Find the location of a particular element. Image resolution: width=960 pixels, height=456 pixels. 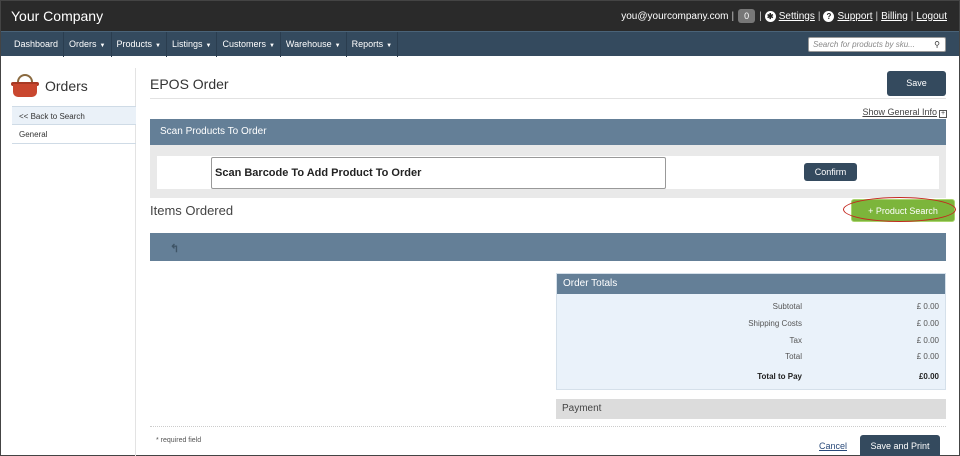

nav-item-label: Products is located at coordinates (134, 44).